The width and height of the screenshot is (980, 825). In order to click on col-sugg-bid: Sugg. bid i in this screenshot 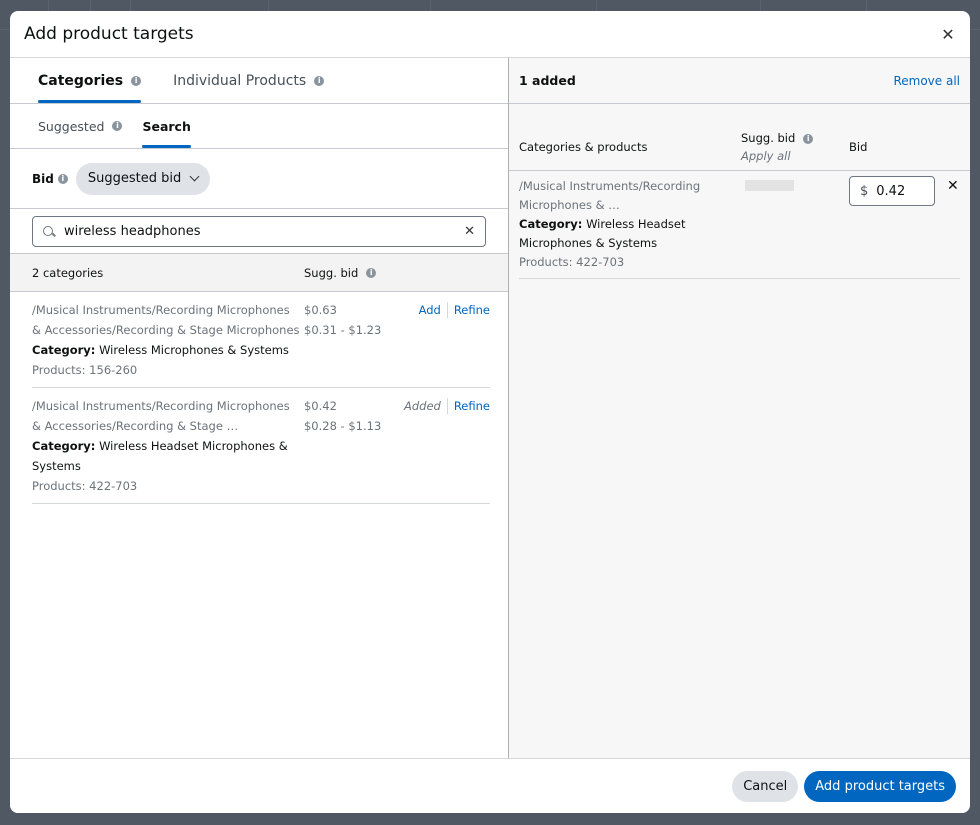, I will do `click(777, 138)`.